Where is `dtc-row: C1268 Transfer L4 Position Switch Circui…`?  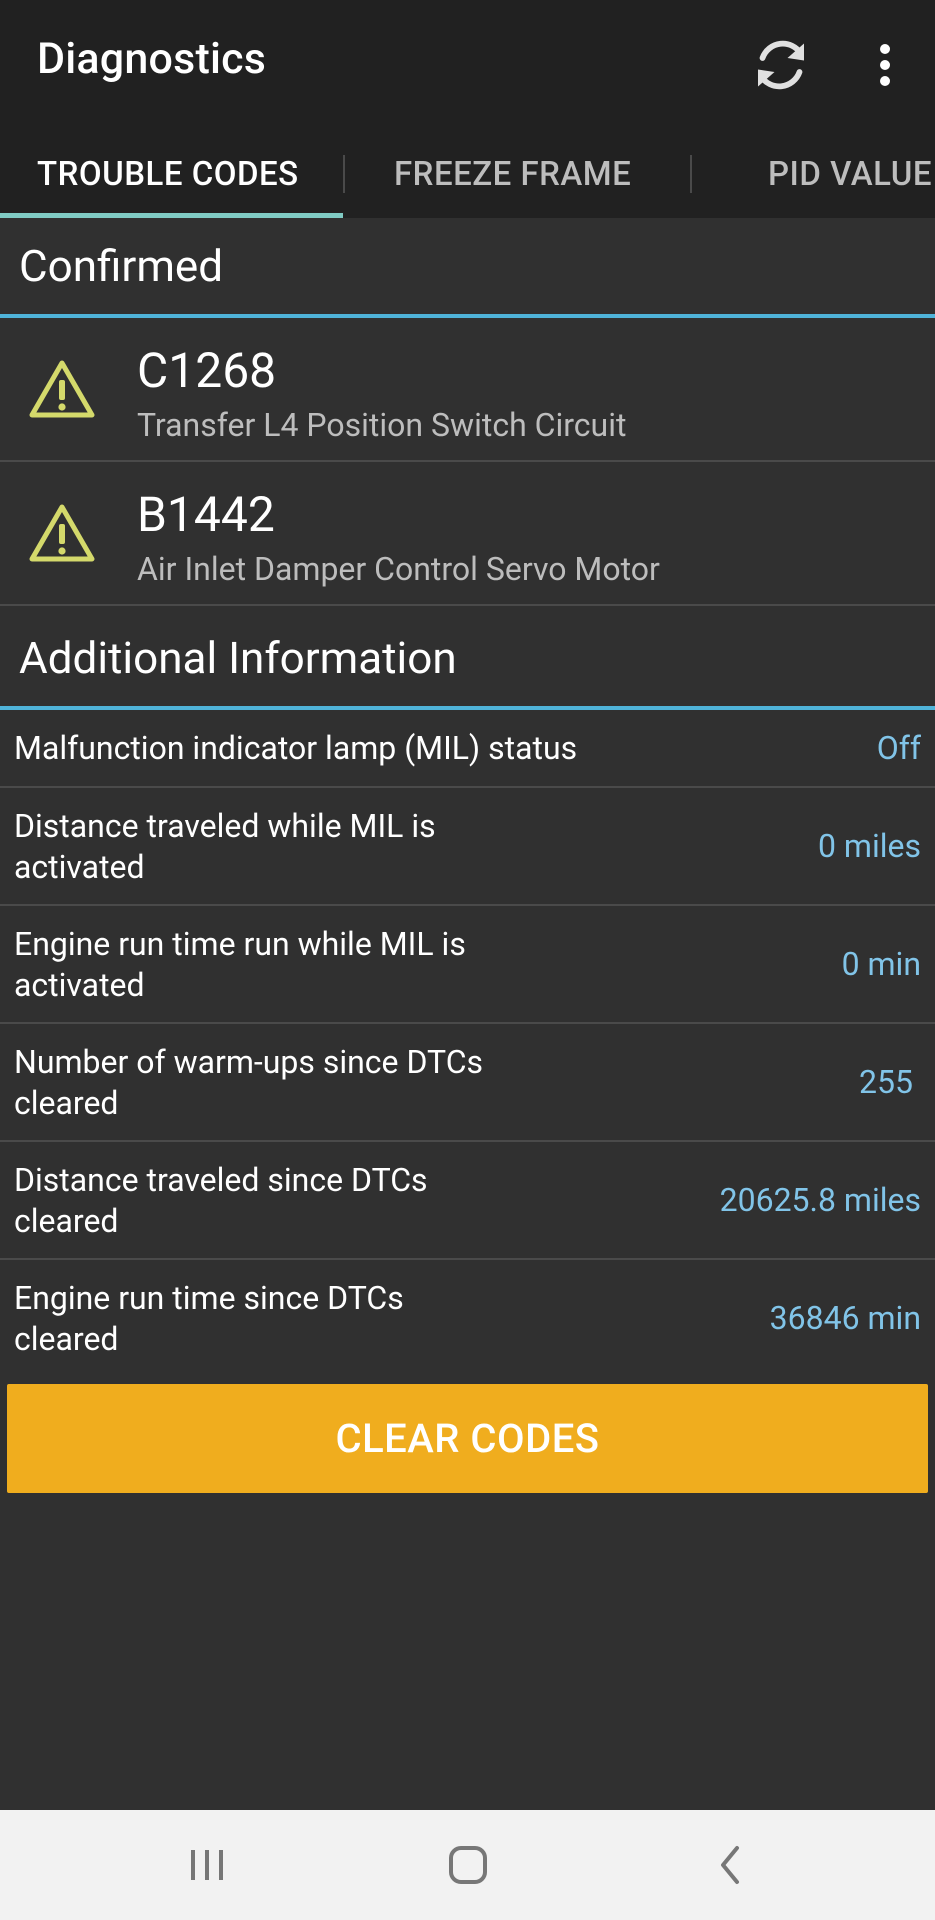
dtc-row: C1268 Transfer L4 Position Switch Circui… is located at coordinates (467, 390).